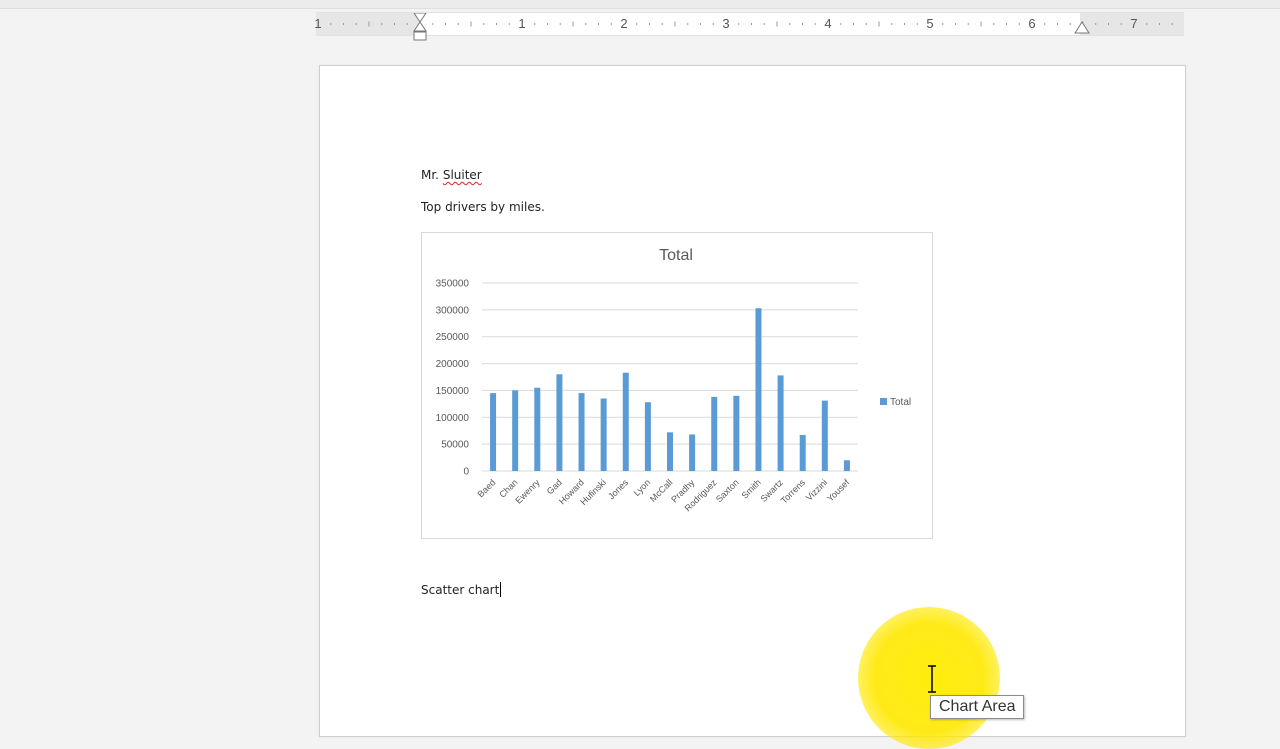 The height and width of the screenshot is (749, 1280). Describe the element at coordinates (453, 364) in the screenshot. I see `y-tick-label: 200000` at that location.